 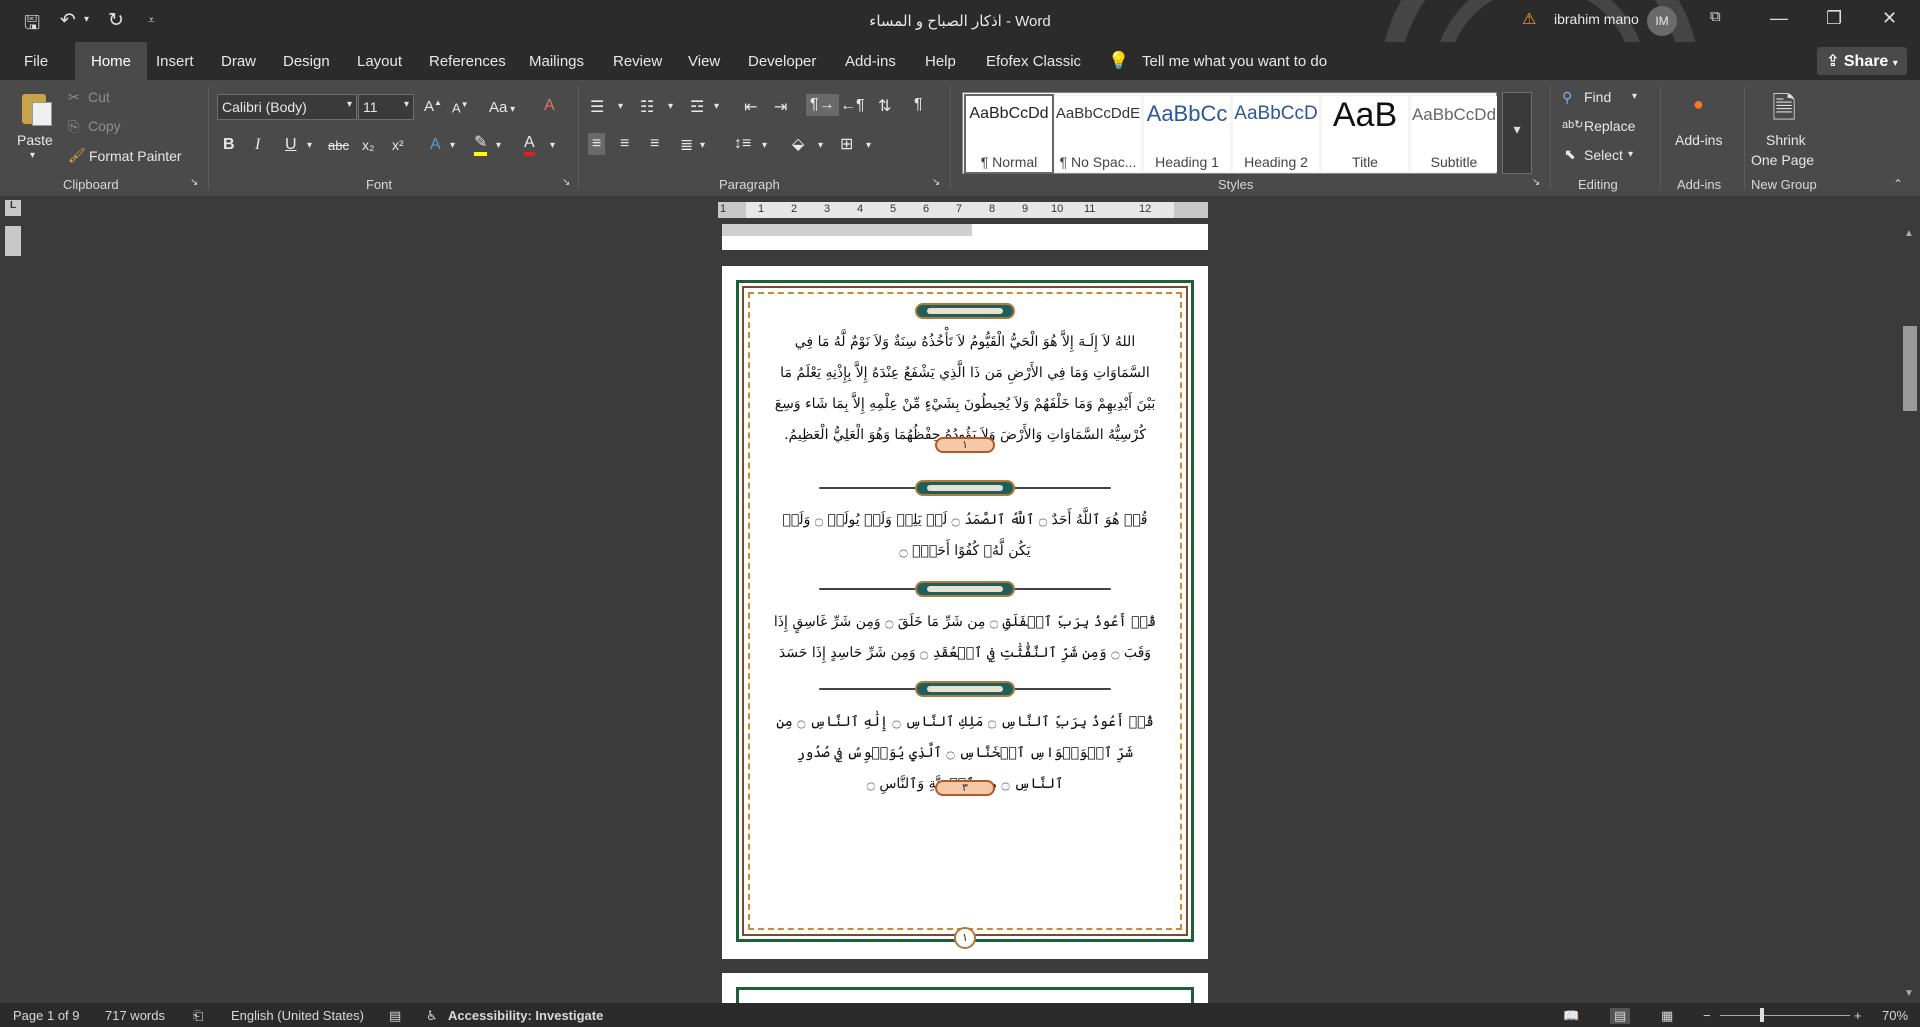 What do you see at coordinates (782, 61) in the screenshot?
I see `tab-developer: Developer` at bounding box center [782, 61].